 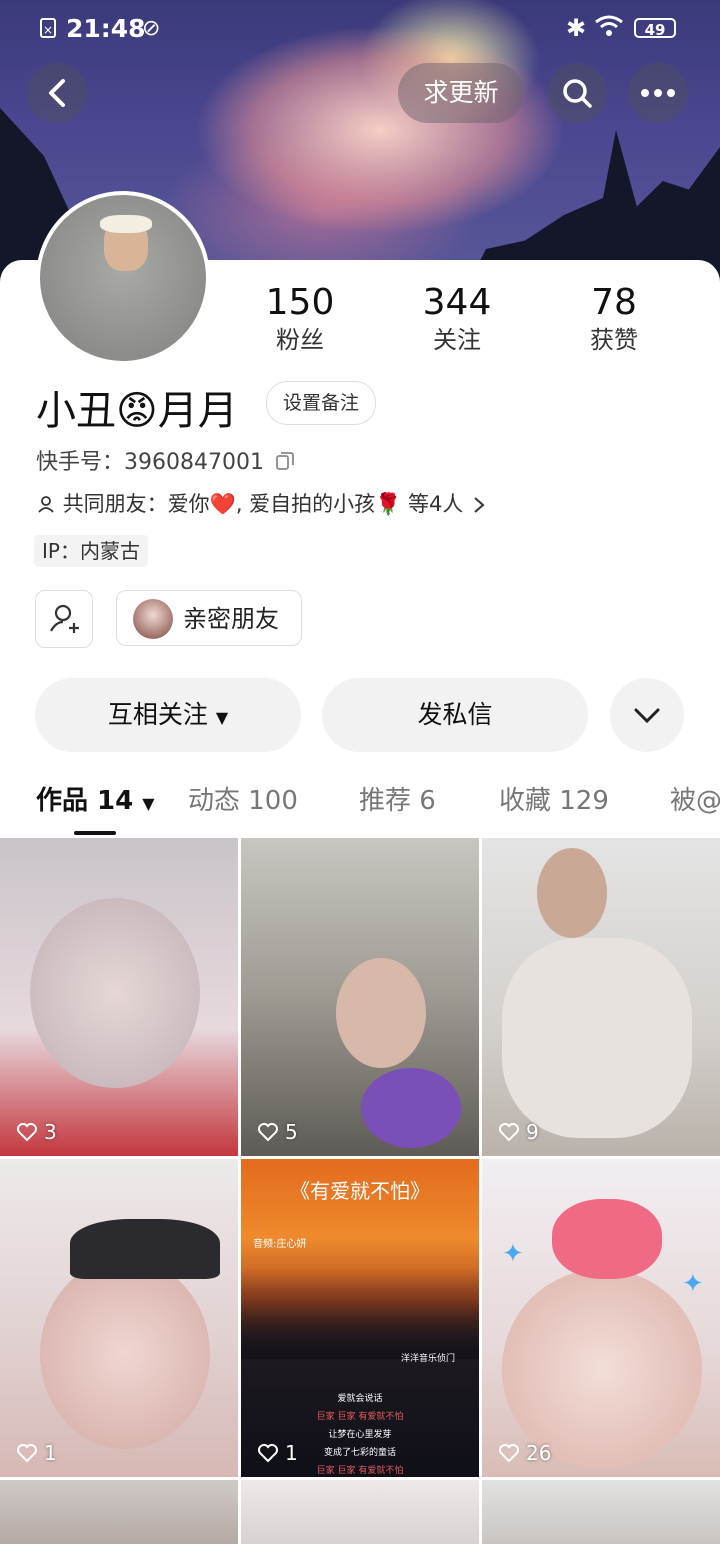 I want to click on like-count: 3, so click(x=36, y=1132).